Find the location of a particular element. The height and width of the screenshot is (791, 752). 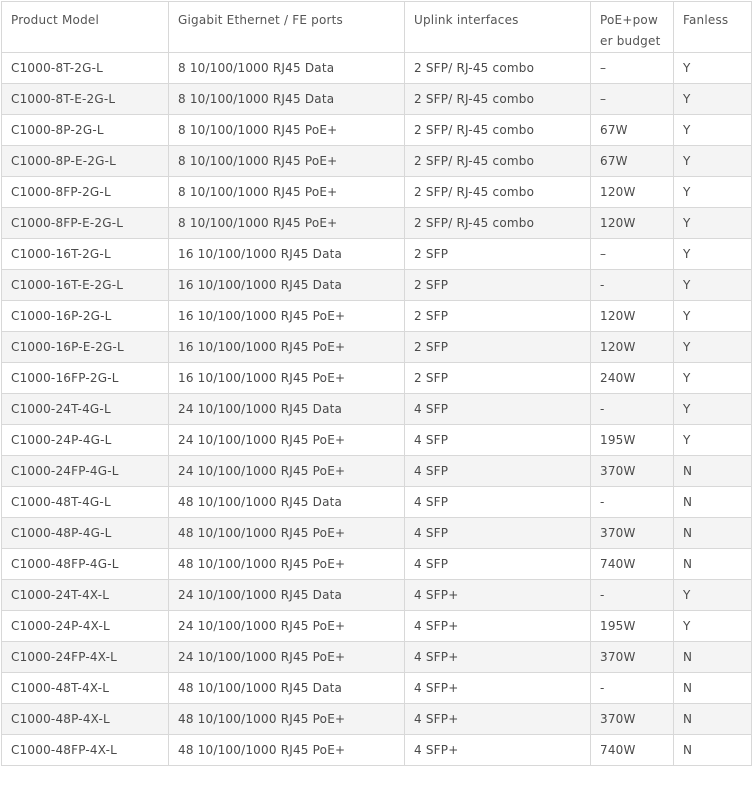

cell-ethernet-ports: 24 10/100/1000 RJ45 Data is located at coordinates (286, 595).